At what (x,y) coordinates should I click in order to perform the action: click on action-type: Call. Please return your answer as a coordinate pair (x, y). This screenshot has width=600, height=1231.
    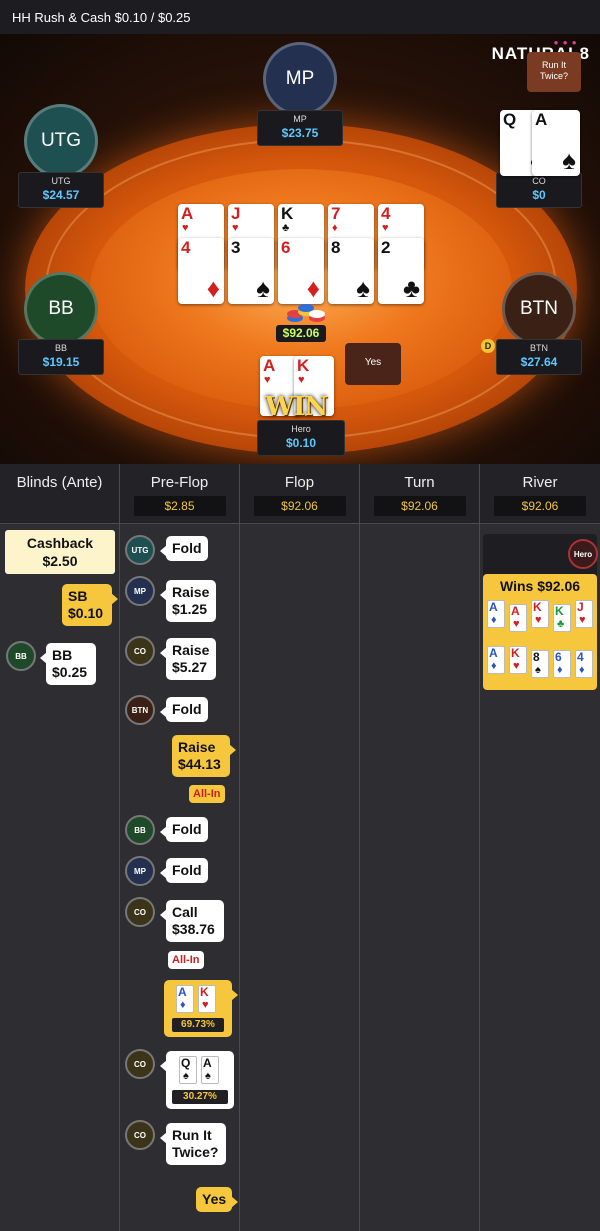
    Looking at the image, I should click on (185, 912).